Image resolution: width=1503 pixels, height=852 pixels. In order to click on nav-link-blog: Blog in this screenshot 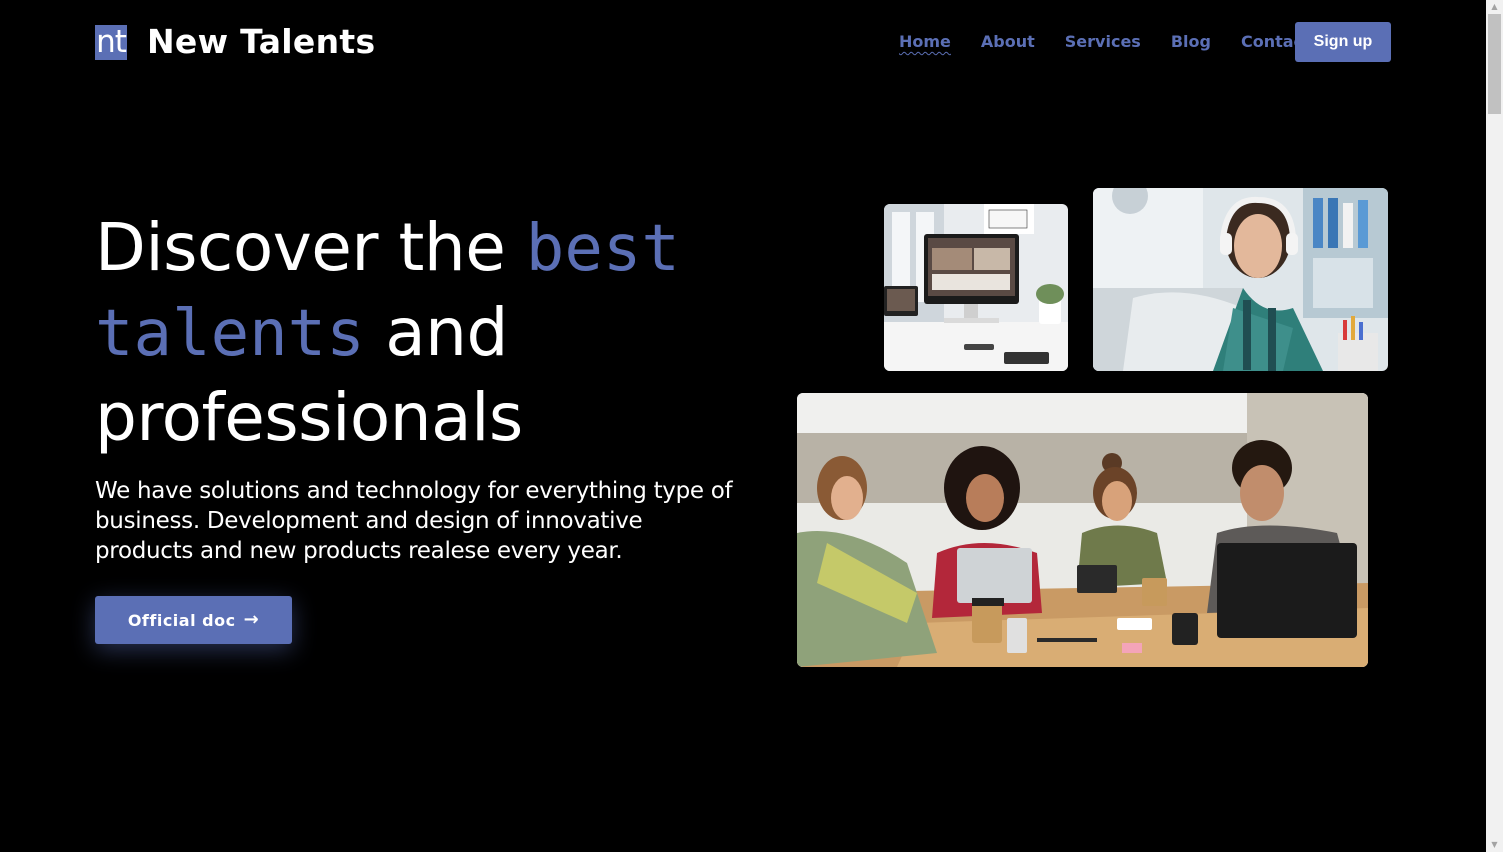, I will do `click(1191, 42)`.